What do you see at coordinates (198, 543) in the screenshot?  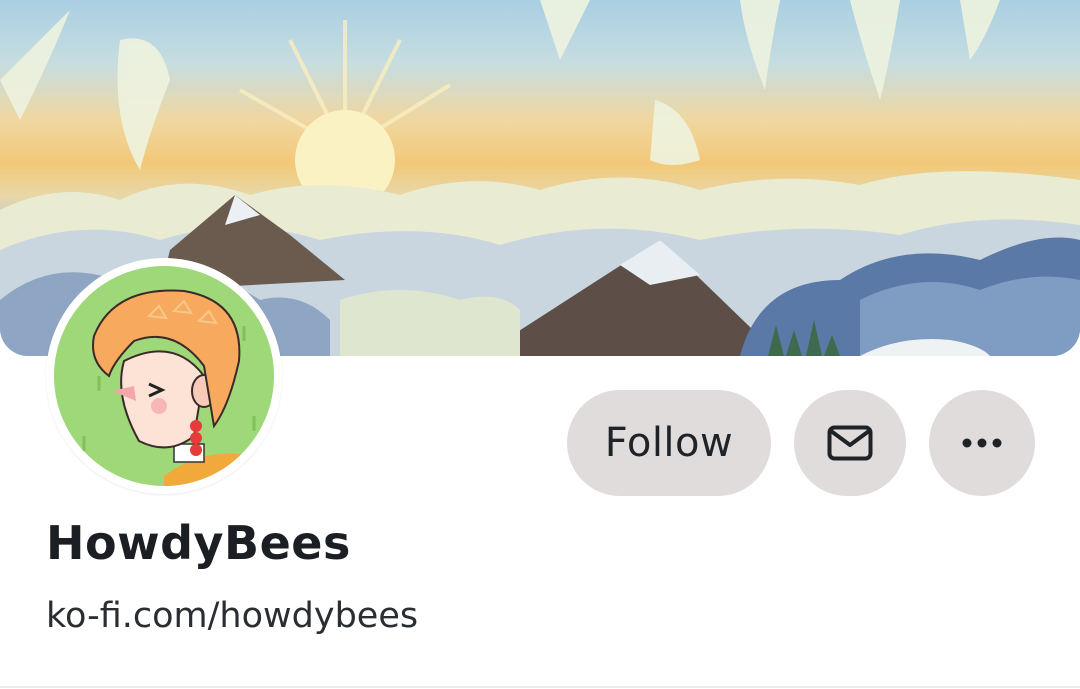 I see `profile-name: HowdyBees` at bounding box center [198, 543].